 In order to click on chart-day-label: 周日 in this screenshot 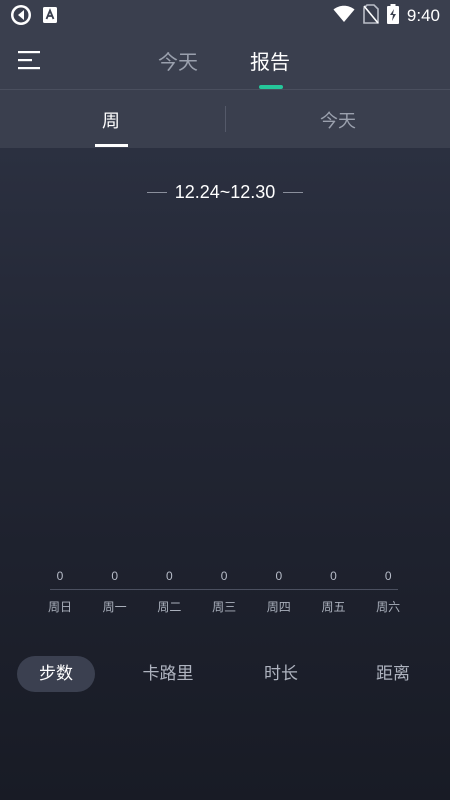, I will do `click(60, 607)`.